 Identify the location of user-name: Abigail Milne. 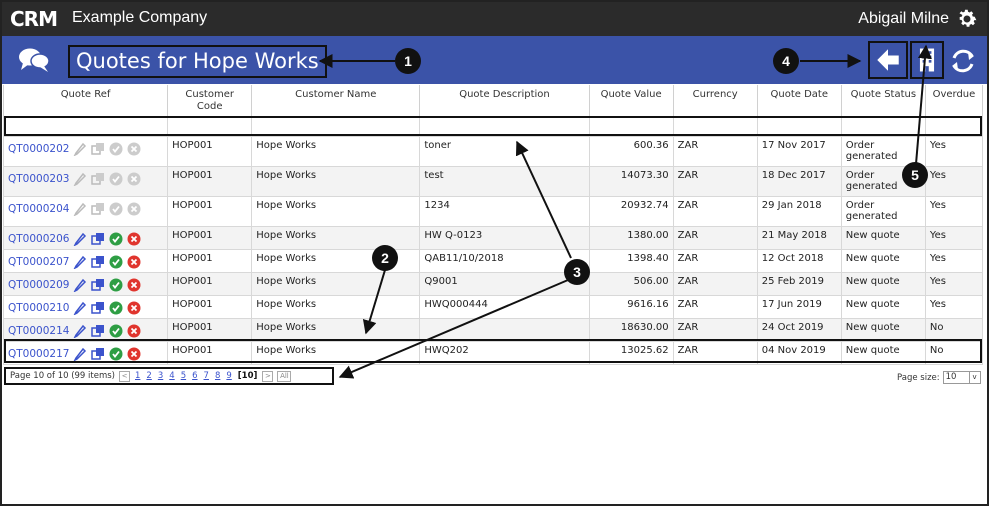
(903, 19).